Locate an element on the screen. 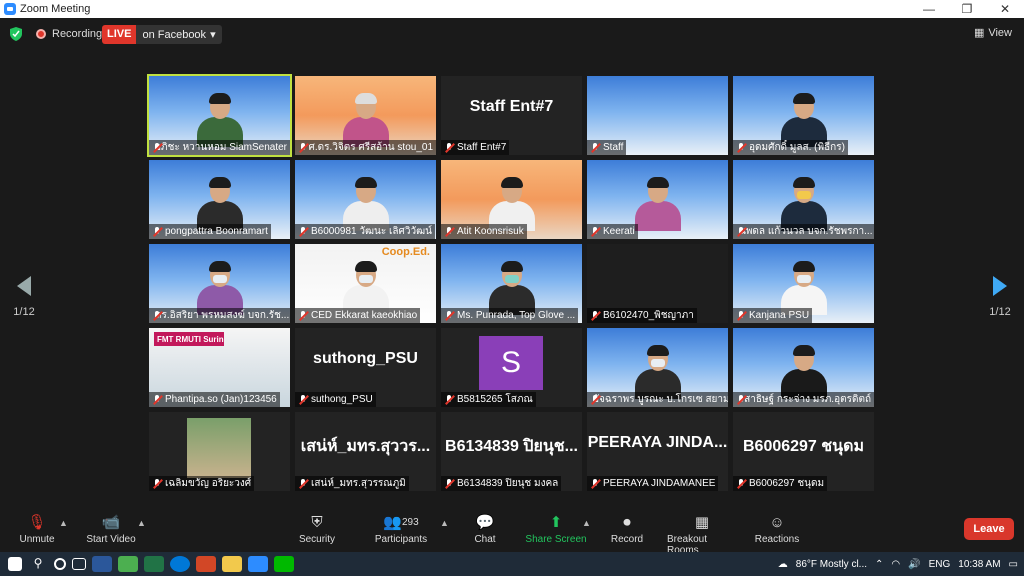 Image resolution: width=1024 pixels, height=576 pixels. video-tile: Atit Koonsrisuk is located at coordinates (511, 199).